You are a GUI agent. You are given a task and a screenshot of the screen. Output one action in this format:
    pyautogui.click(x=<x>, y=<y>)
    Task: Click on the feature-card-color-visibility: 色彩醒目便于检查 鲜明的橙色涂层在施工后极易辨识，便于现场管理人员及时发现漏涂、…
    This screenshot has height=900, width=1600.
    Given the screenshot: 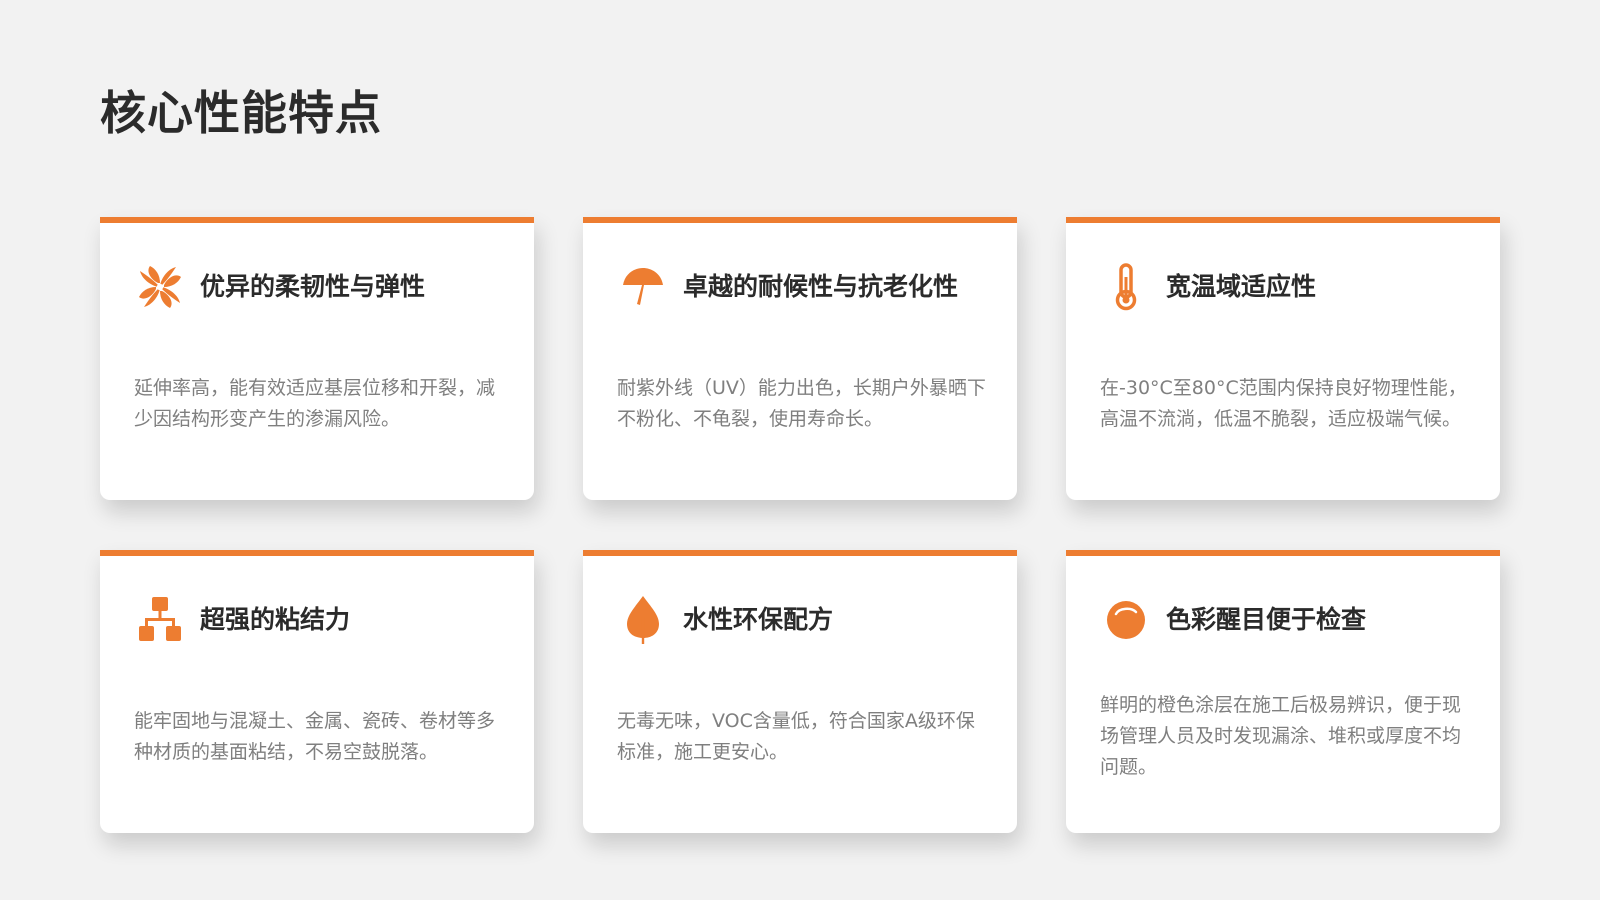 What is the action you would take?
    pyautogui.click(x=1283, y=691)
    